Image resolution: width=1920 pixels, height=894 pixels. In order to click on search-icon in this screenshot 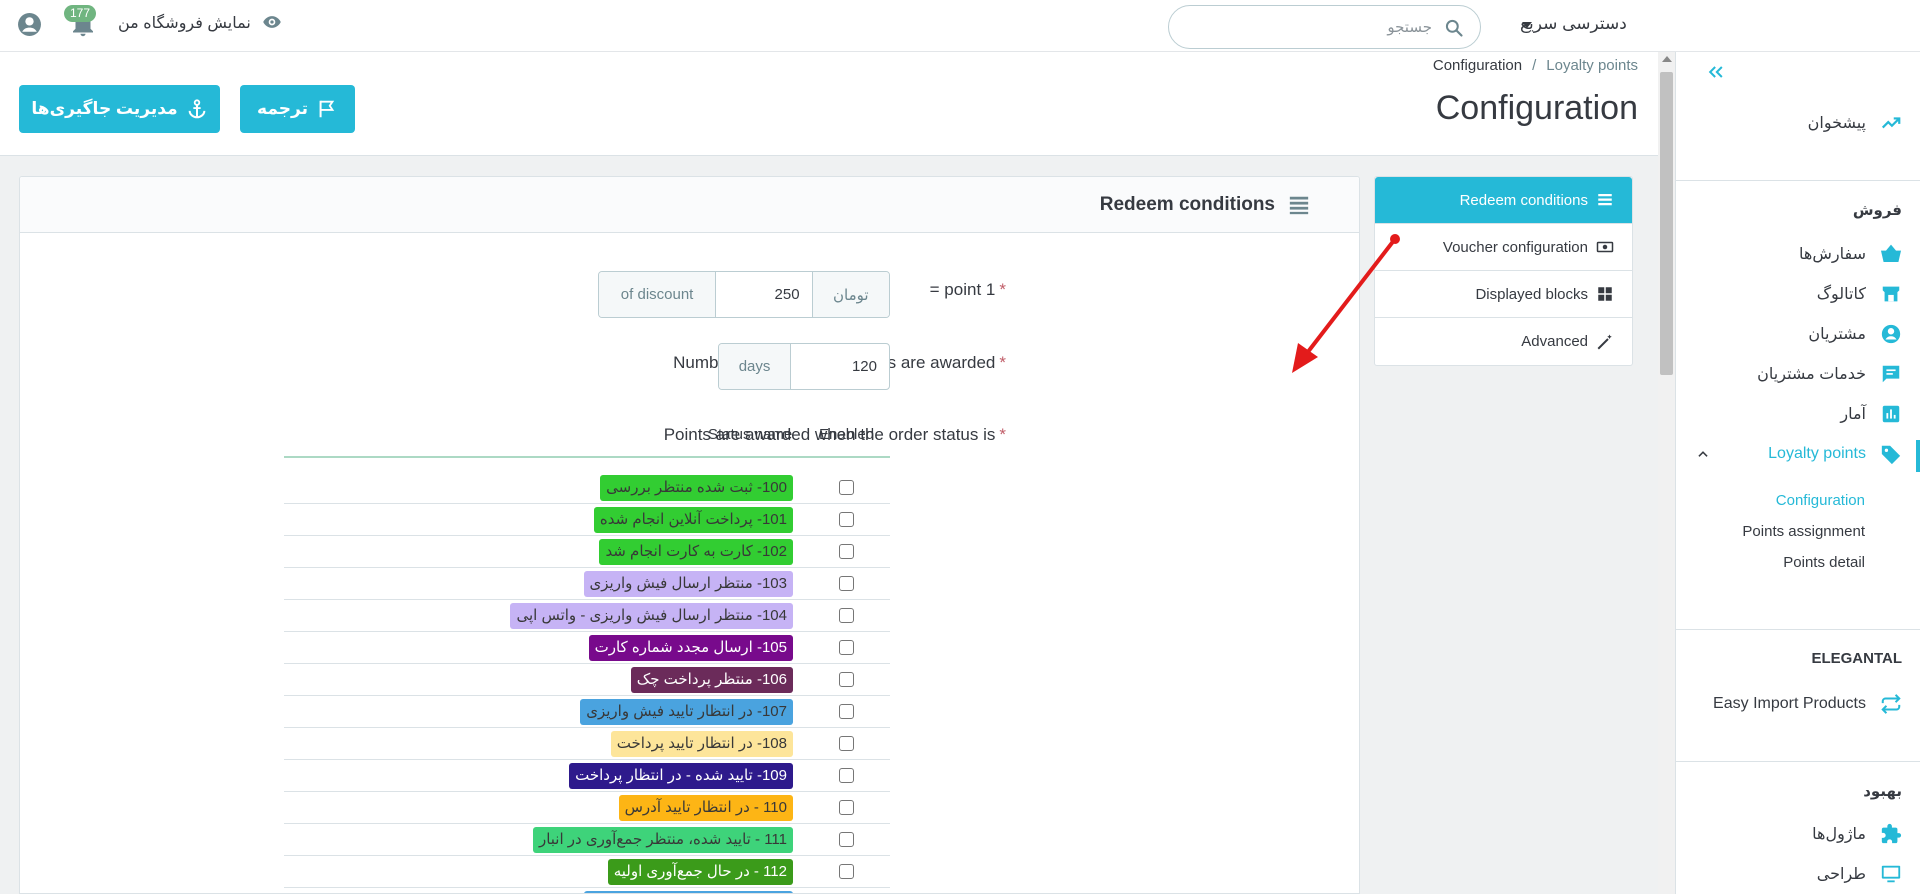, I will do `click(1454, 28)`.